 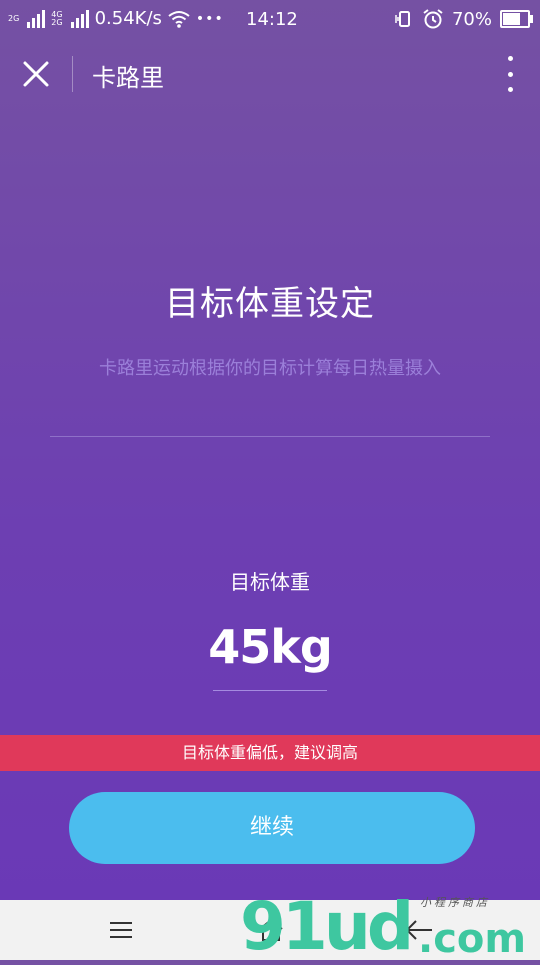 What do you see at coordinates (402, 19) in the screenshot?
I see `vibrate-icon` at bounding box center [402, 19].